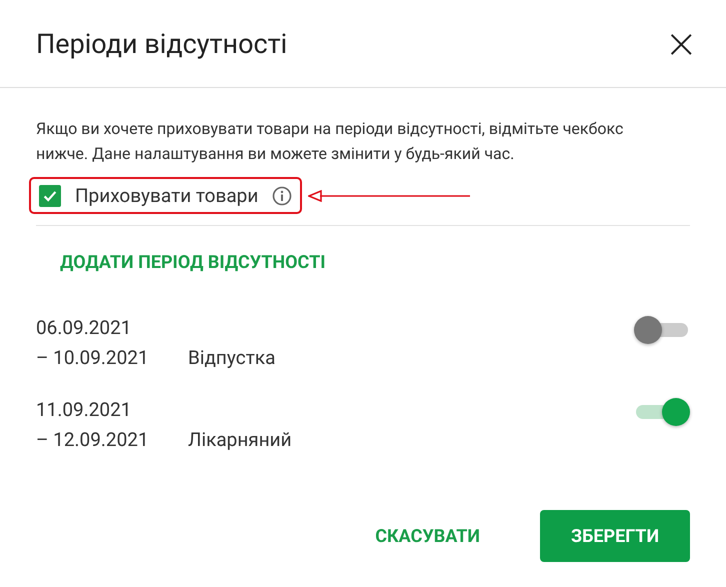 The width and height of the screenshot is (726, 587). I want to click on checkbox-label: Приховувати товари, so click(166, 195).